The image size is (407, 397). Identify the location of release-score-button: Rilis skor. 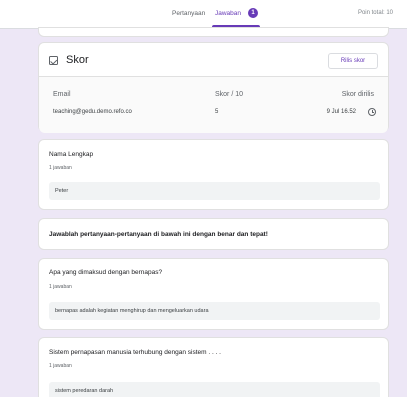
(353, 61).